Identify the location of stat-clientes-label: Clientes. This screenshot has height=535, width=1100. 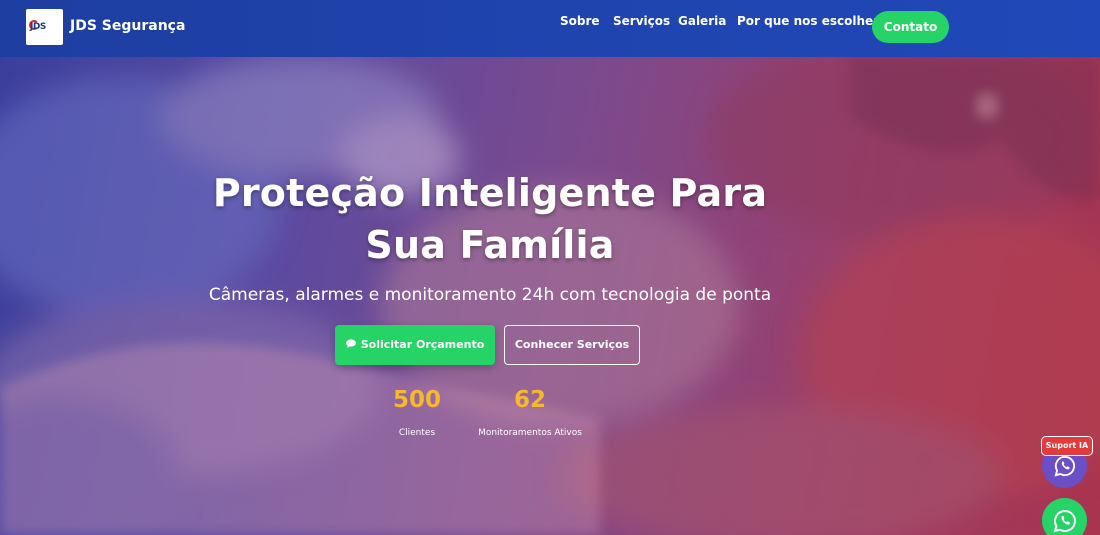
(417, 433).